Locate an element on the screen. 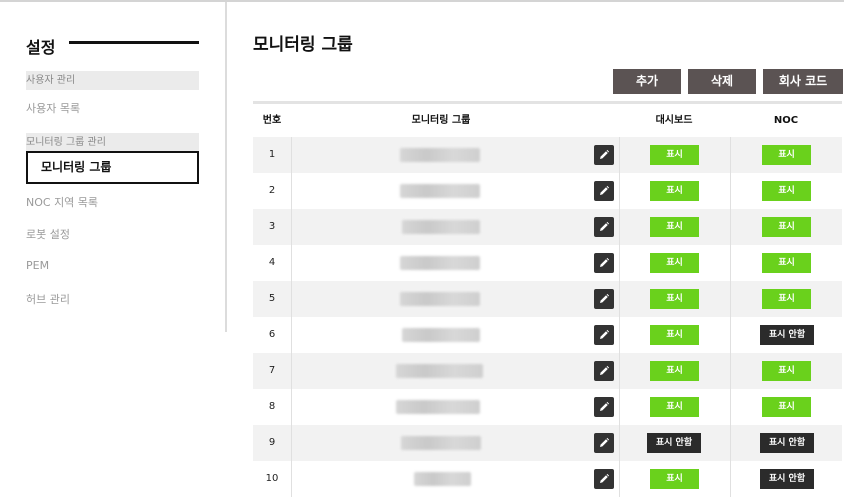 Image resolution: width=844 pixels, height=504 pixels. table-row: 7 표시 표시 is located at coordinates (547, 371).